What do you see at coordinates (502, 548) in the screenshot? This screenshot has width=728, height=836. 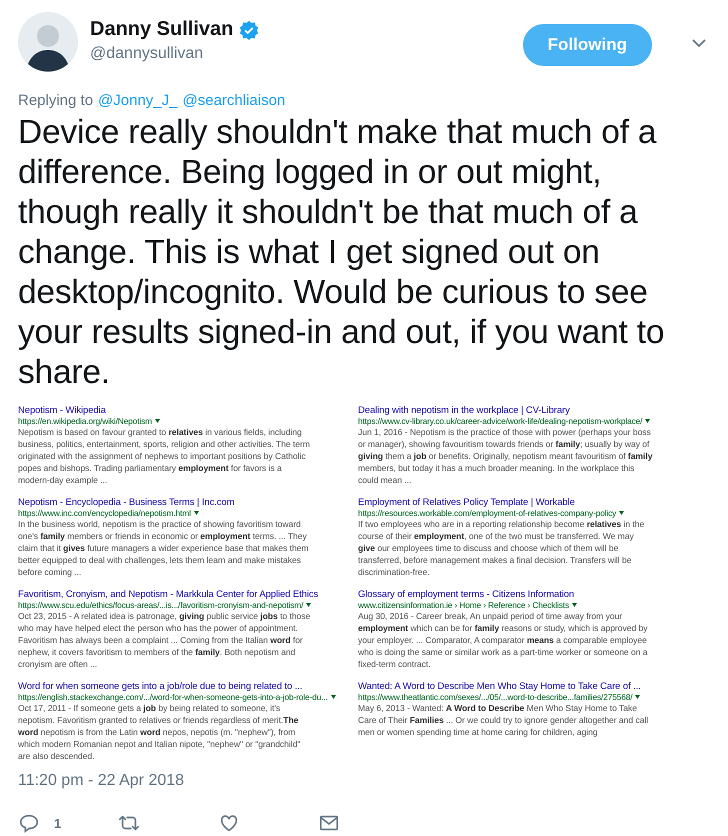 I see `result-snippet: If two employees who are in a reporting relationship become relatives in the course of their employment, one of the two must be transferred. We may give our employees time to discuss and choose which of them will be transferred, before management makes a final decision. Transfers will be discrimination-free.` at bounding box center [502, 548].